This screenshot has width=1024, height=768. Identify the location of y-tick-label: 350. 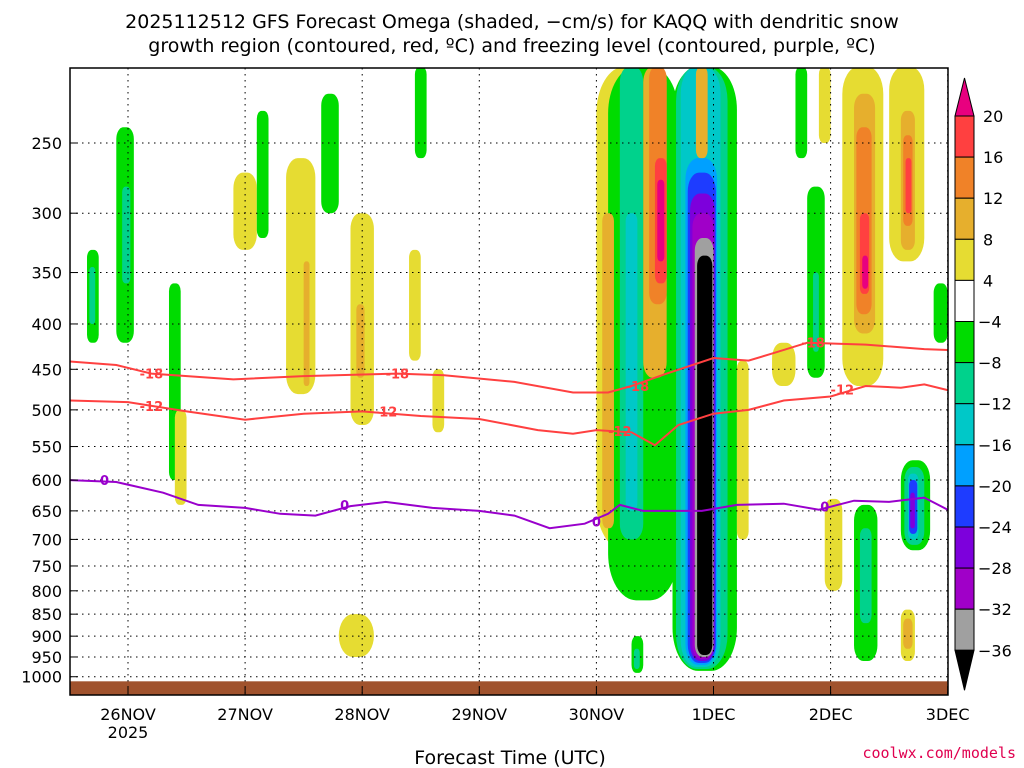
(46, 273).